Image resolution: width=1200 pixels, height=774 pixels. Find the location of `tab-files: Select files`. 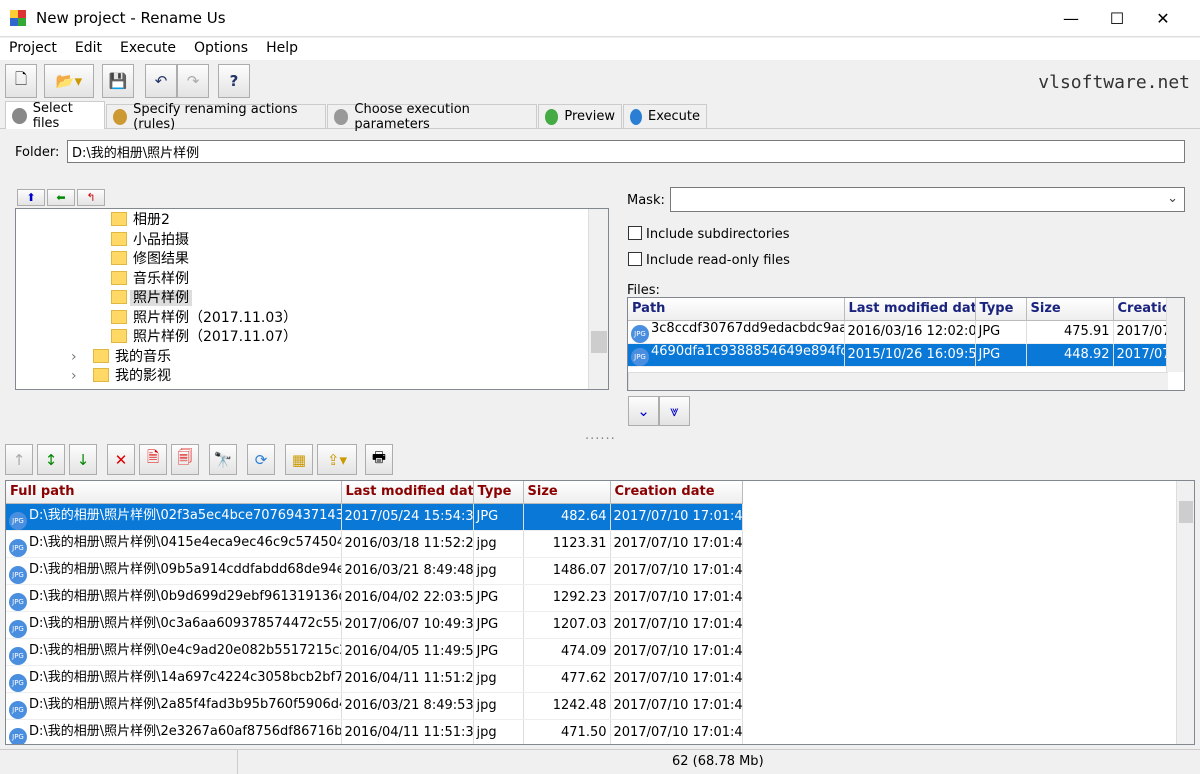

tab-files: Select files is located at coordinates (55, 116).